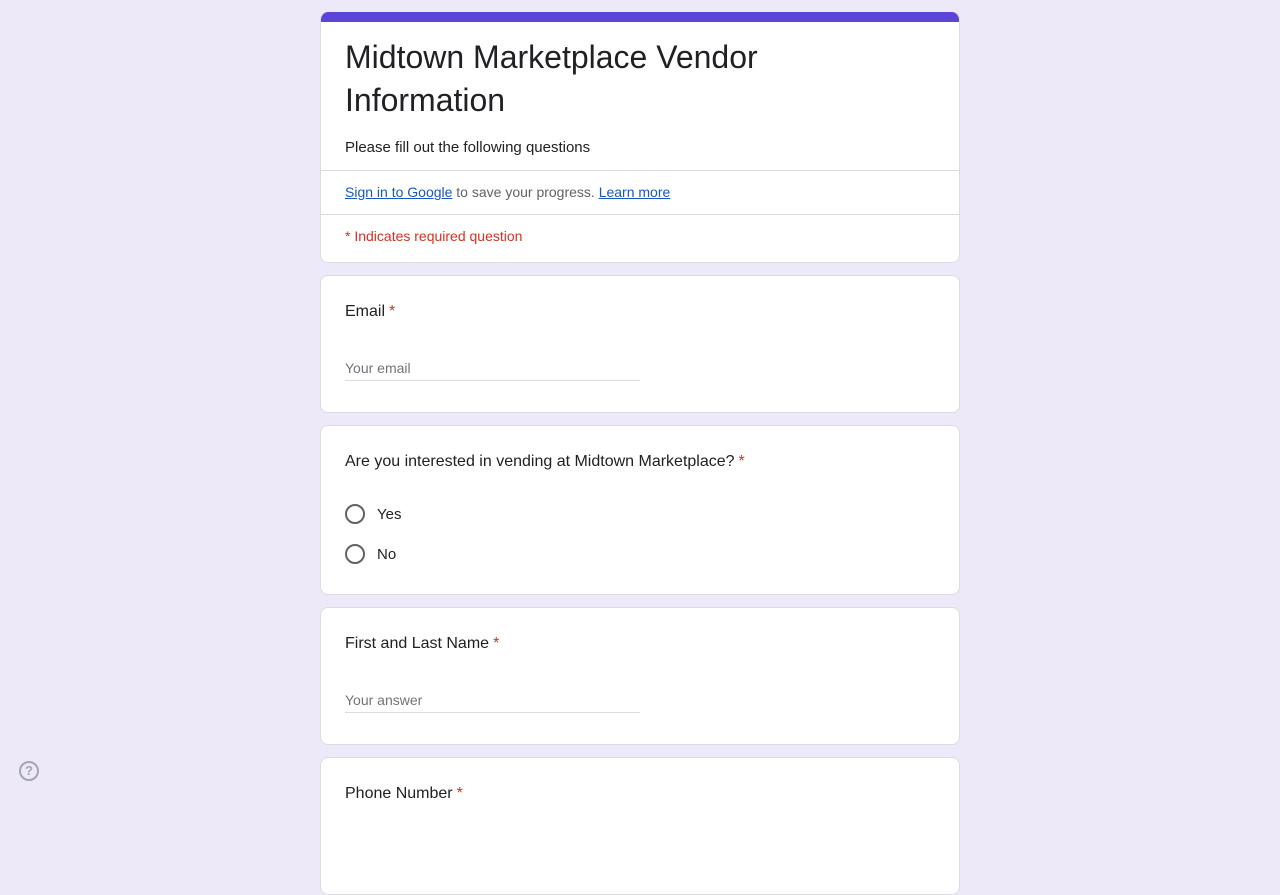  Describe the element at coordinates (640, 344) in the screenshot. I see `question-card-email: Email *` at that location.